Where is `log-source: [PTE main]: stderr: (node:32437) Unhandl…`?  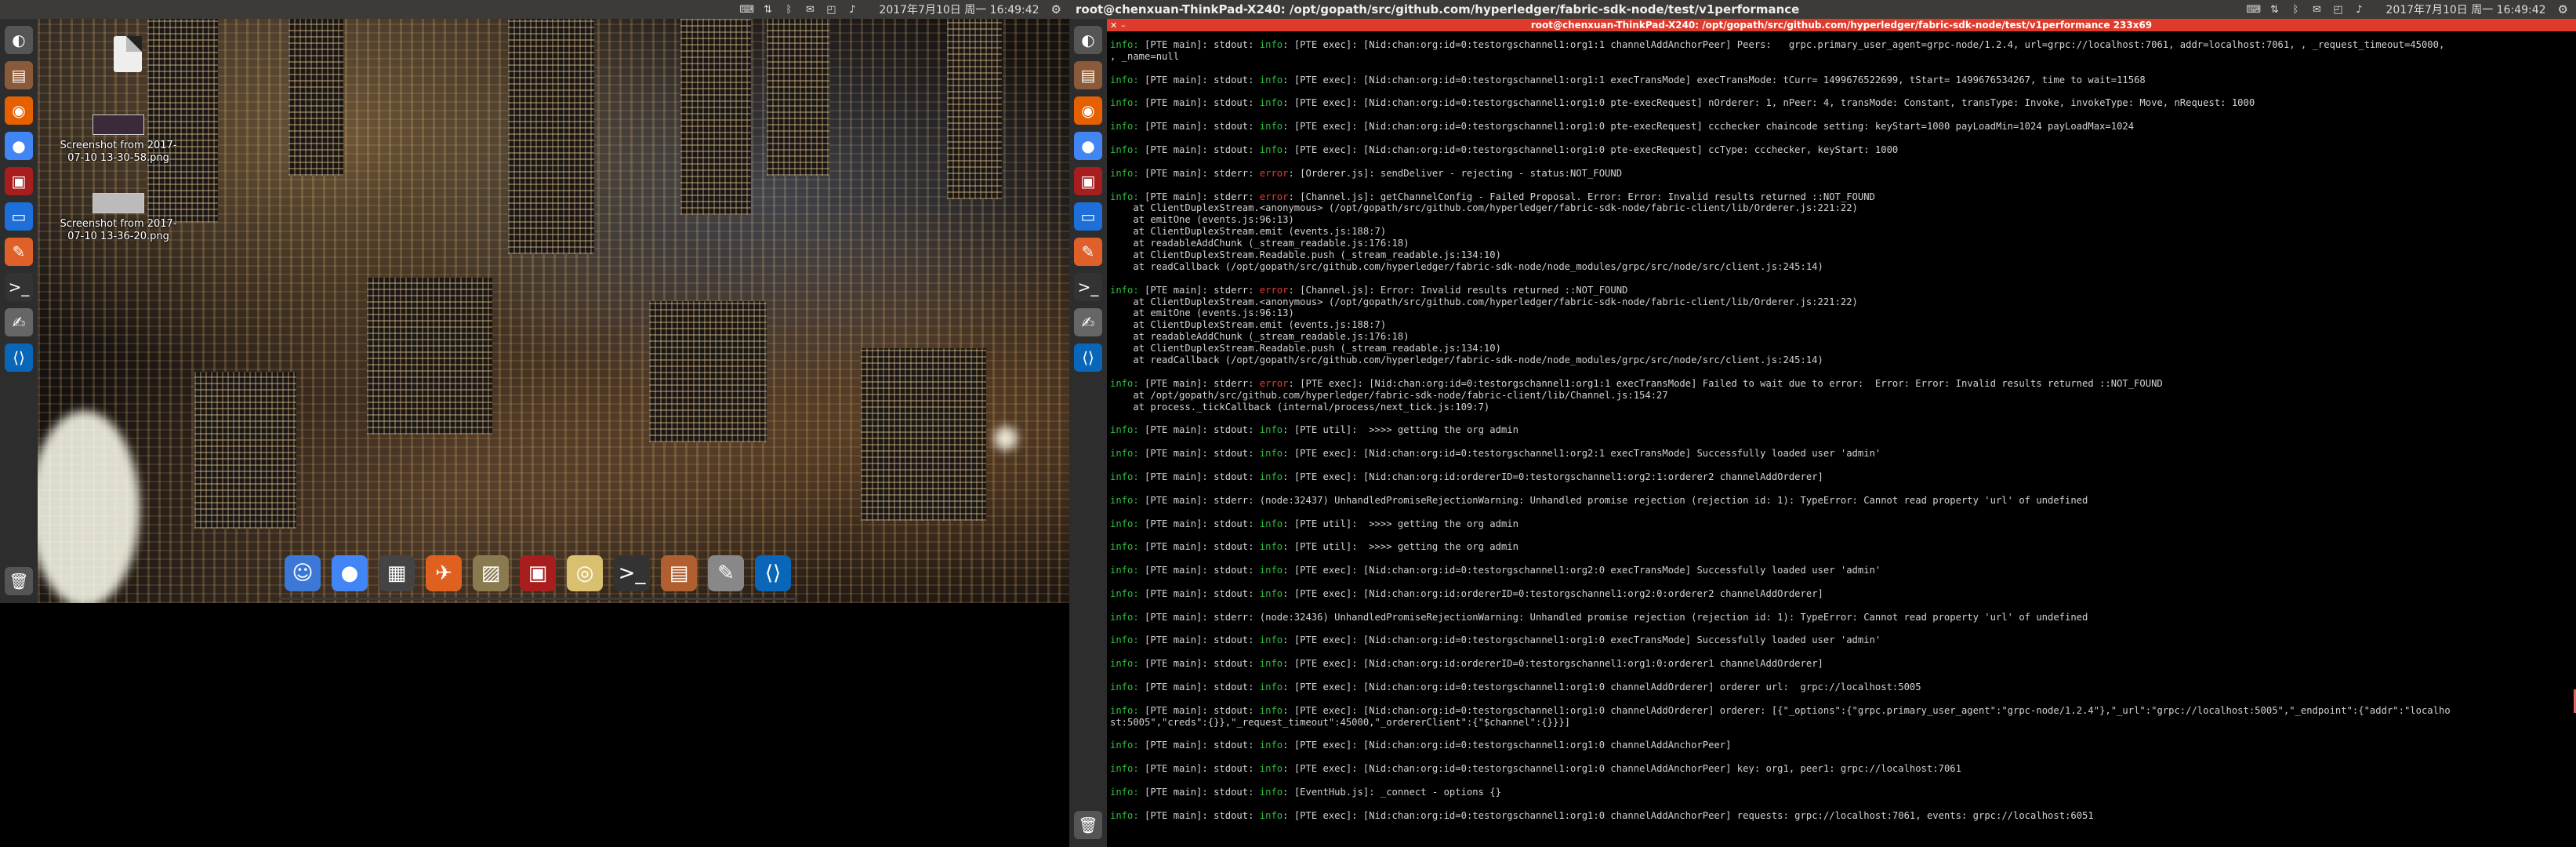
log-source: [PTE main]: stderr: (node:32437) Unhandl… is located at coordinates (1613, 500).